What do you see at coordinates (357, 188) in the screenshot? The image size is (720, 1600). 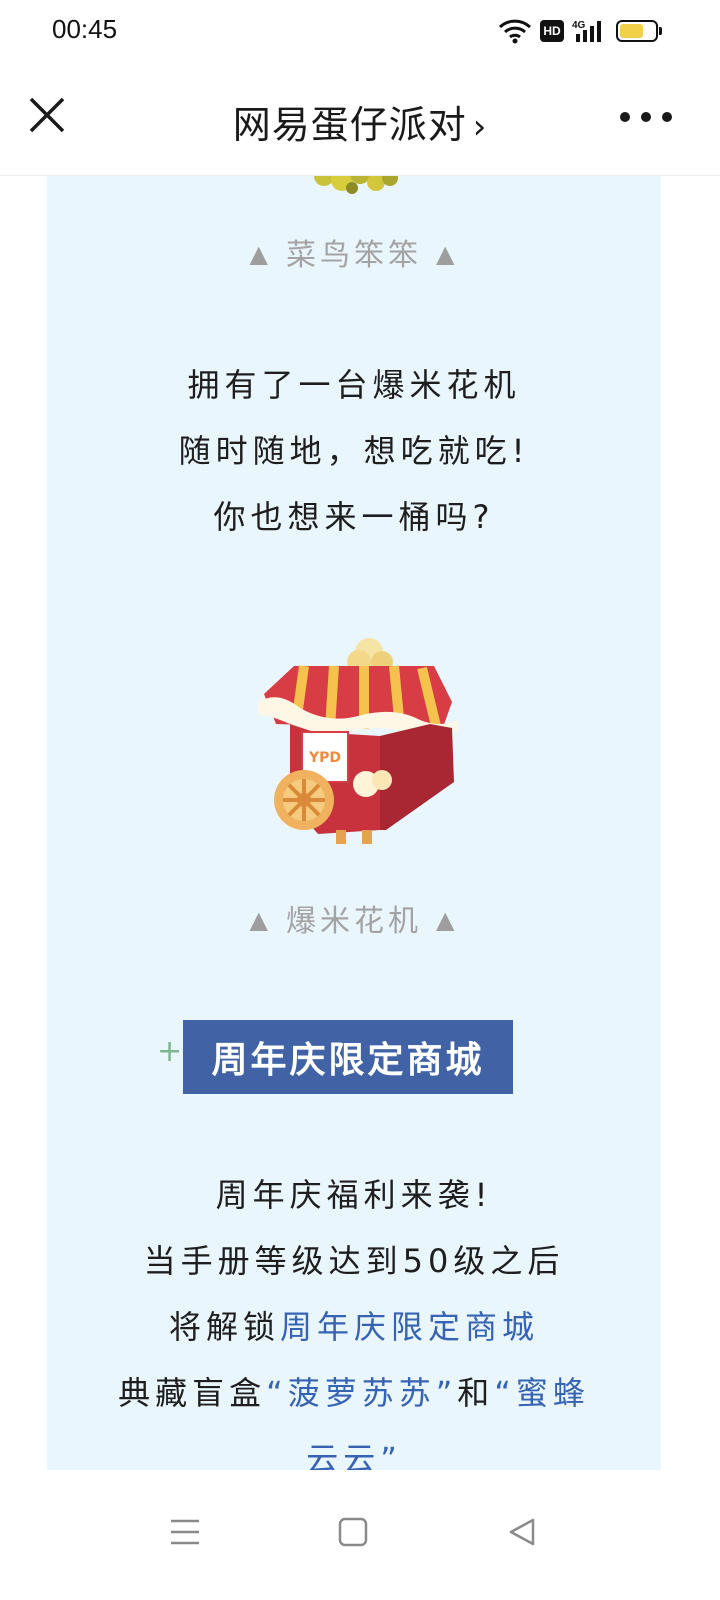 I see `popcorn-cluster-image` at bounding box center [357, 188].